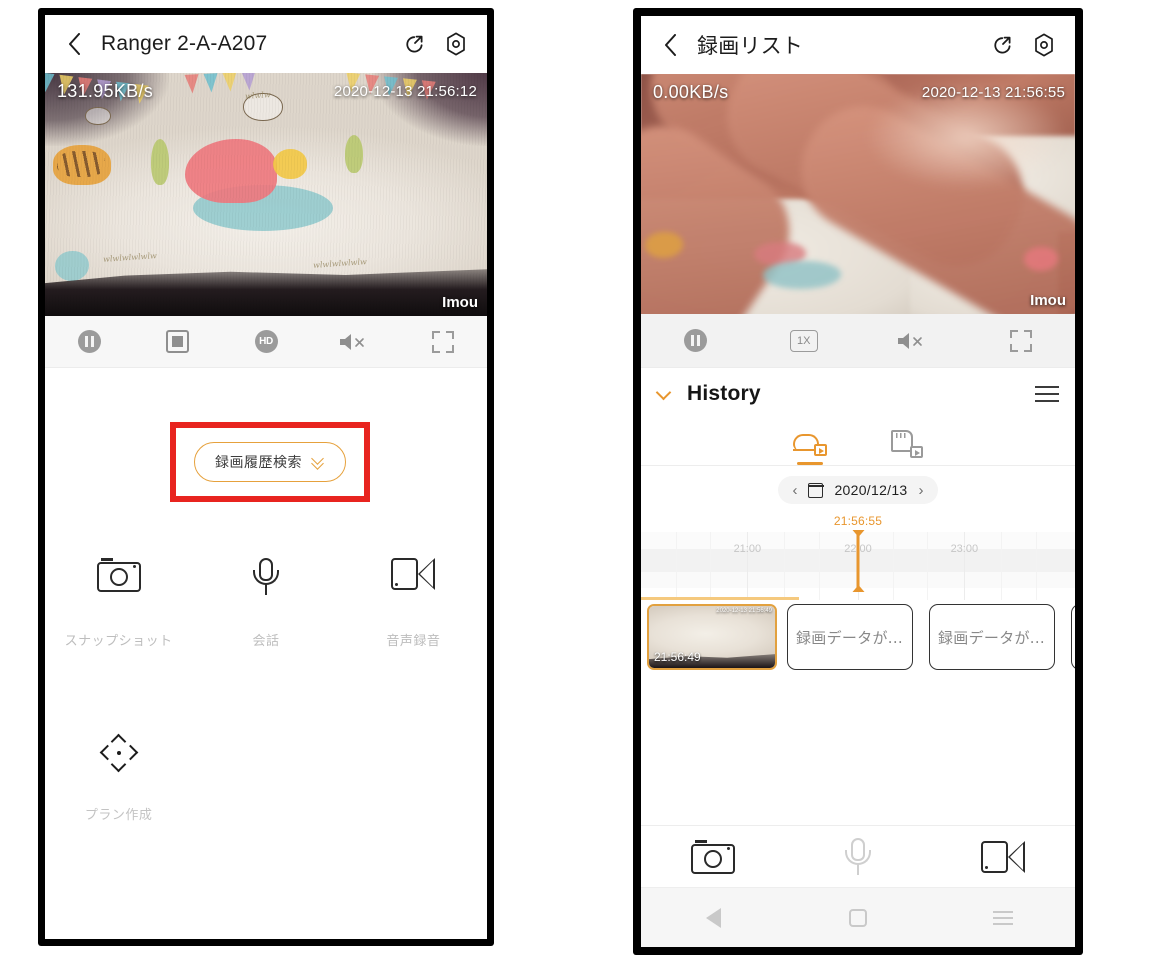 This screenshot has height=963, width=1166. What do you see at coordinates (290, 164) in the screenshot?
I see `scene-bird` at bounding box center [290, 164].